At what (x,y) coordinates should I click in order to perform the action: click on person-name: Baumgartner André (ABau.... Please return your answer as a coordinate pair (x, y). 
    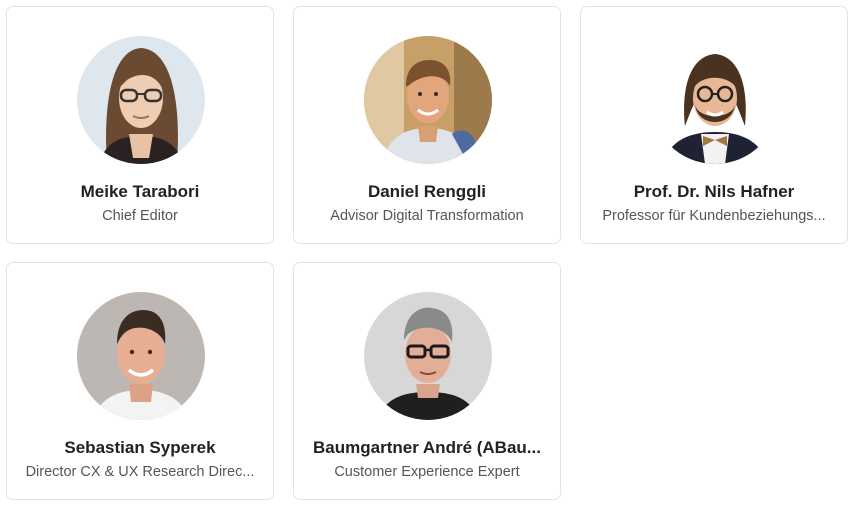
    Looking at the image, I should click on (427, 447).